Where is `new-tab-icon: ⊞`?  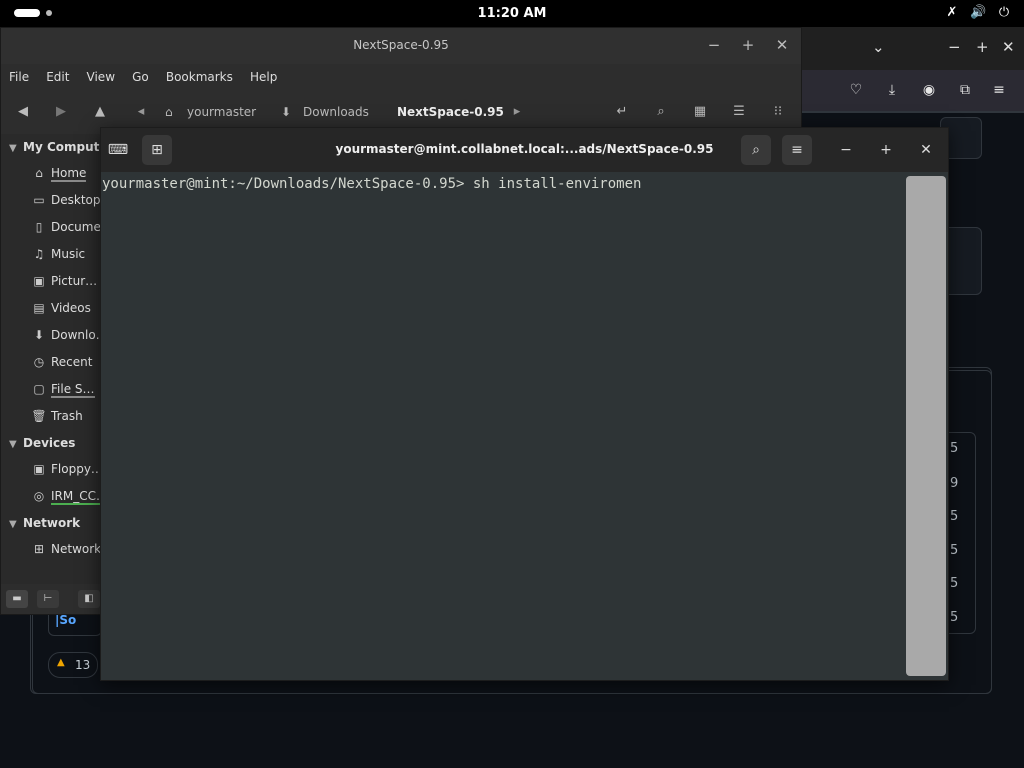 new-tab-icon: ⊞ is located at coordinates (157, 150).